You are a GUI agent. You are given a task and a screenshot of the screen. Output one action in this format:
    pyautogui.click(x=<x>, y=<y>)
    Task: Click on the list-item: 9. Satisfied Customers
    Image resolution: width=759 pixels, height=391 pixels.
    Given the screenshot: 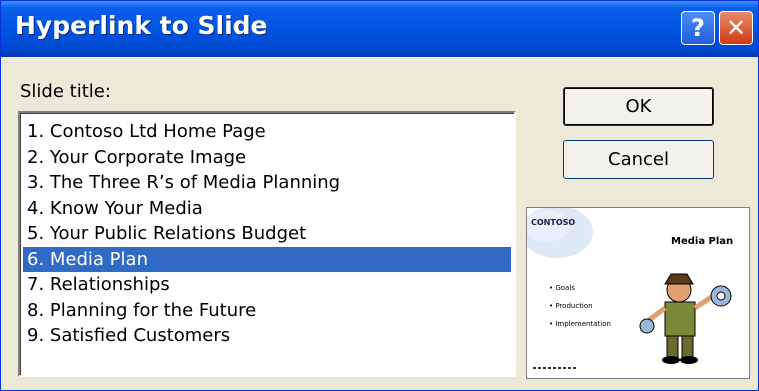 What is the action you would take?
    pyautogui.click(x=267, y=336)
    